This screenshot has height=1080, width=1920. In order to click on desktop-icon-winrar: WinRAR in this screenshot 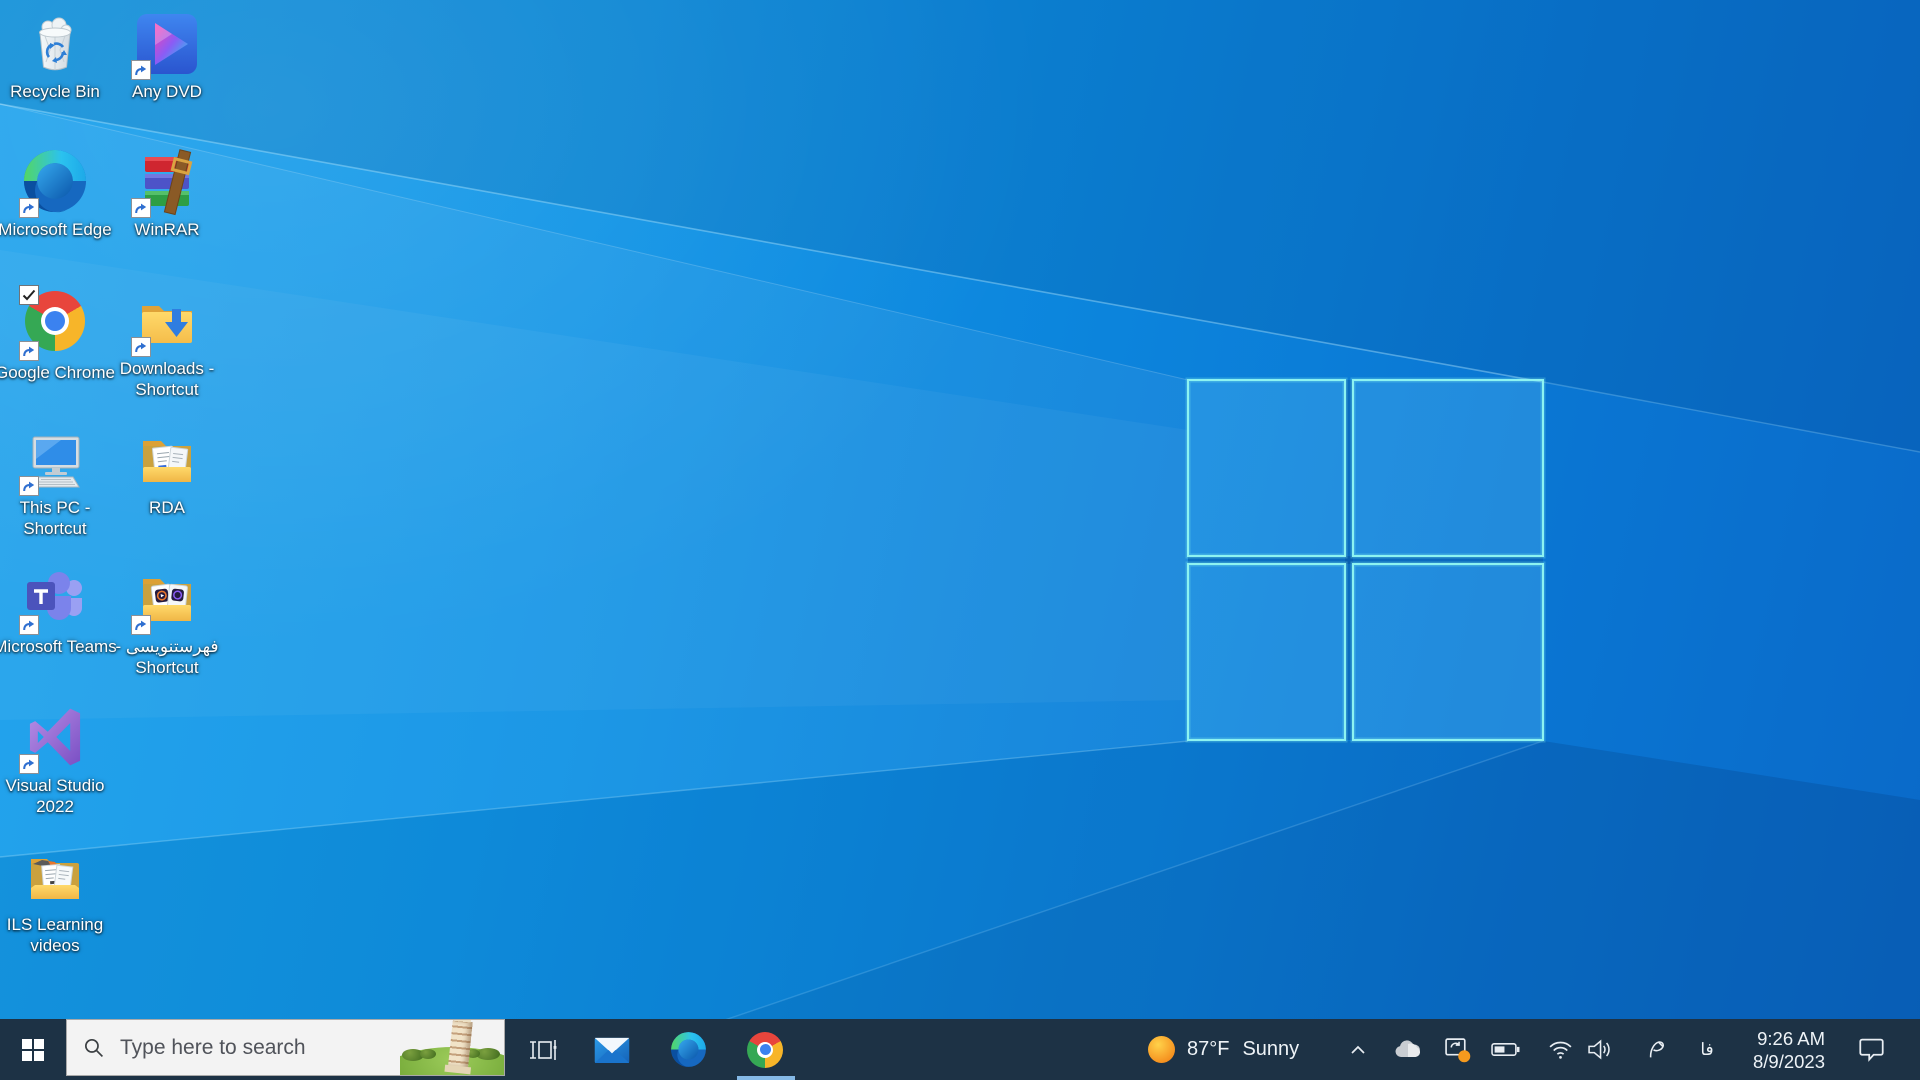, I will do `click(167, 194)`.